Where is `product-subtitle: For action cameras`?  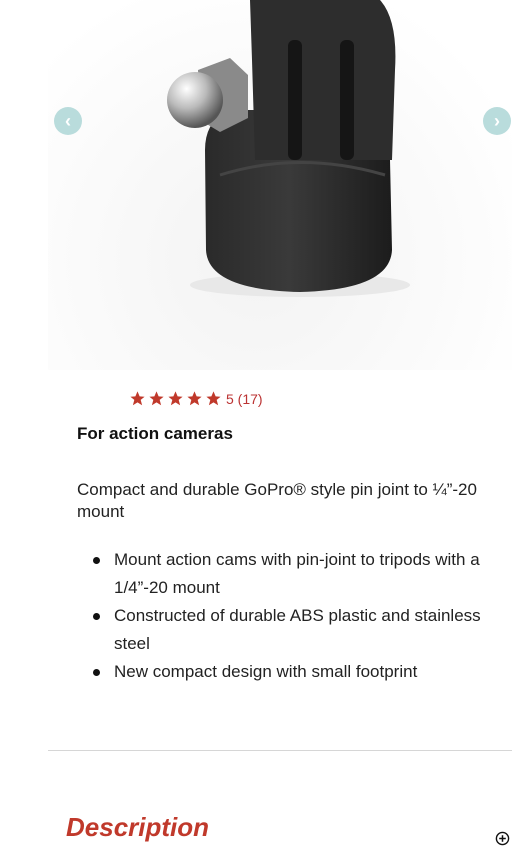
product-subtitle: For action cameras is located at coordinates (155, 433).